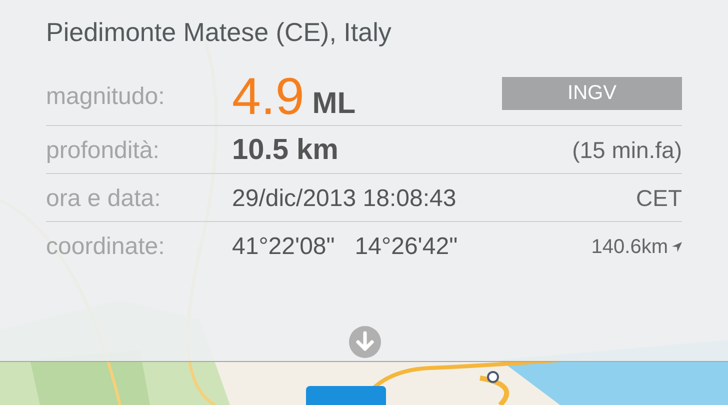  What do you see at coordinates (106, 247) in the screenshot?
I see `field-label: coordinate:` at bounding box center [106, 247].